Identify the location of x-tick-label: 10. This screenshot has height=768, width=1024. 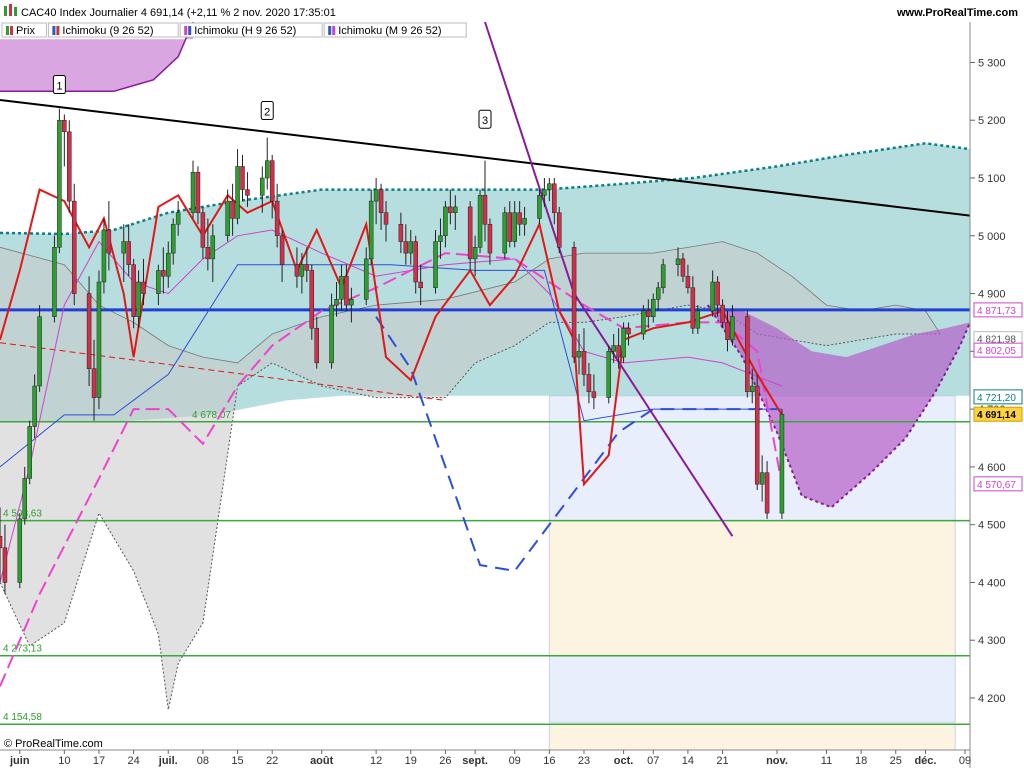
(64, 761).